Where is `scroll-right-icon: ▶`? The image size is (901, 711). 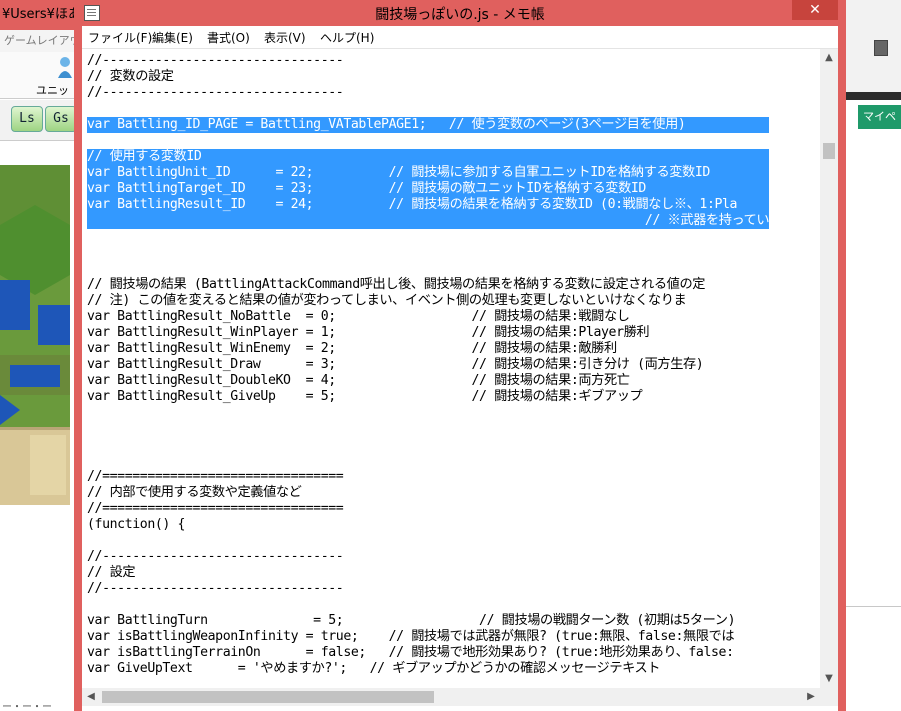 scroll-right-icon: ▶ is located at coordinates (811, 697).